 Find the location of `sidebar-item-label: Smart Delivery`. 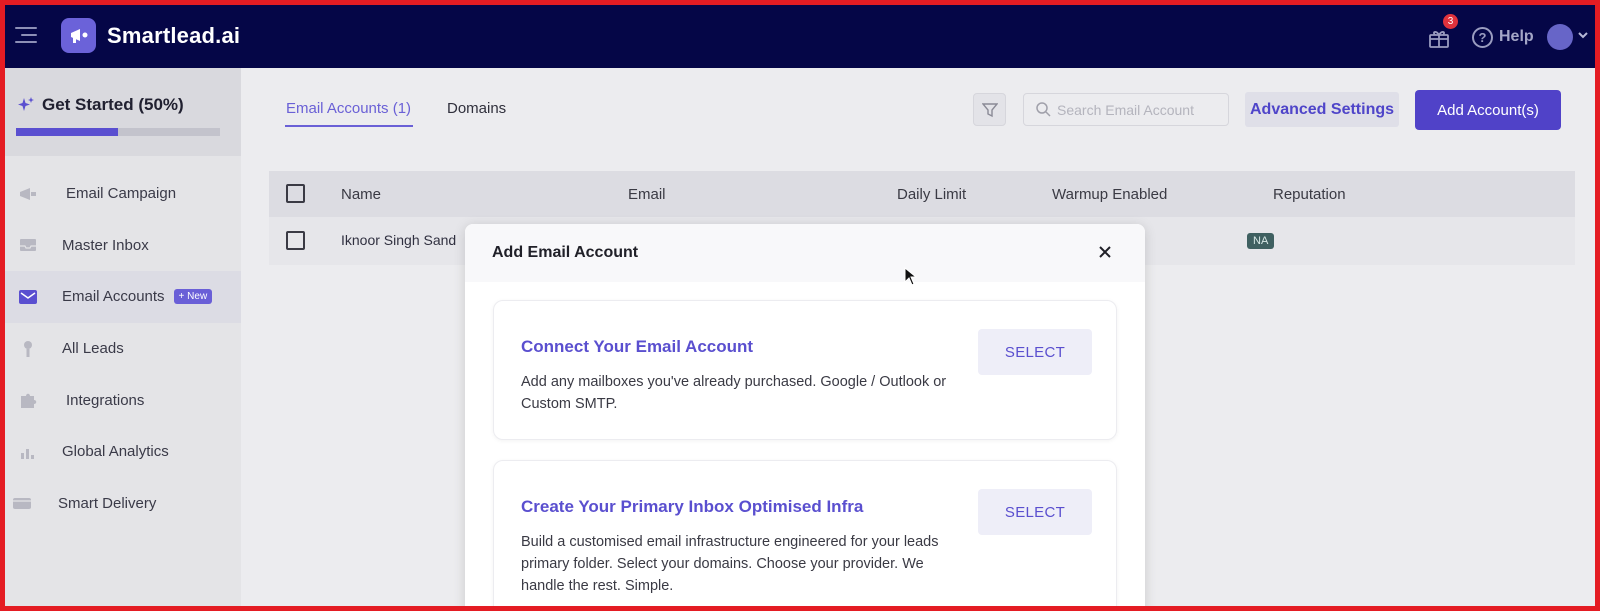

sidebar-item-label: Smart Delivery is located at coordinates (107, 503).